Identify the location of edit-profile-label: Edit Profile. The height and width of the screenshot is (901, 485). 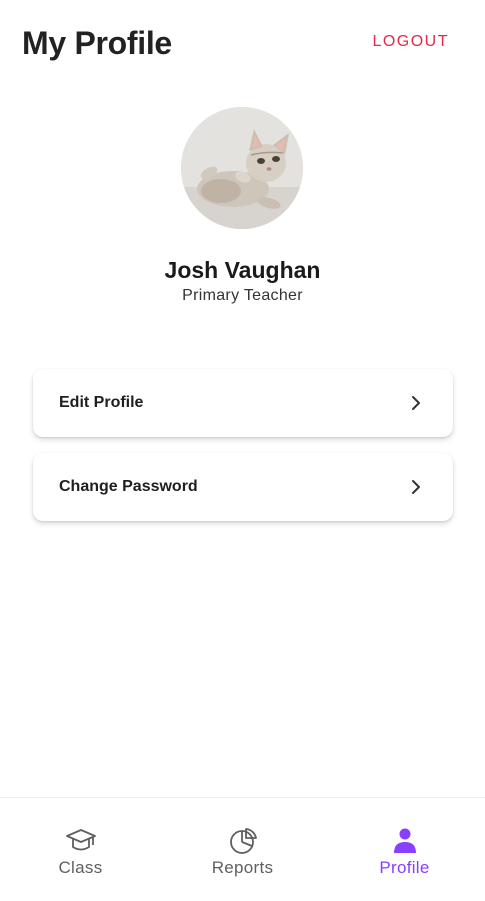
(101, 402).